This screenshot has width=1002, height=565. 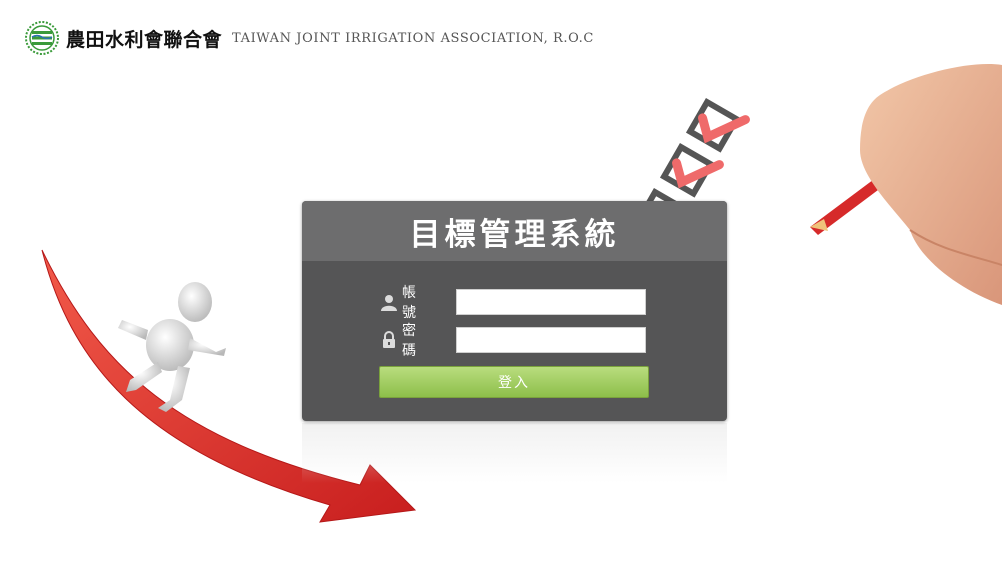 I want to click on title-bar: 目標管理系統, so click(x=514, y=231).